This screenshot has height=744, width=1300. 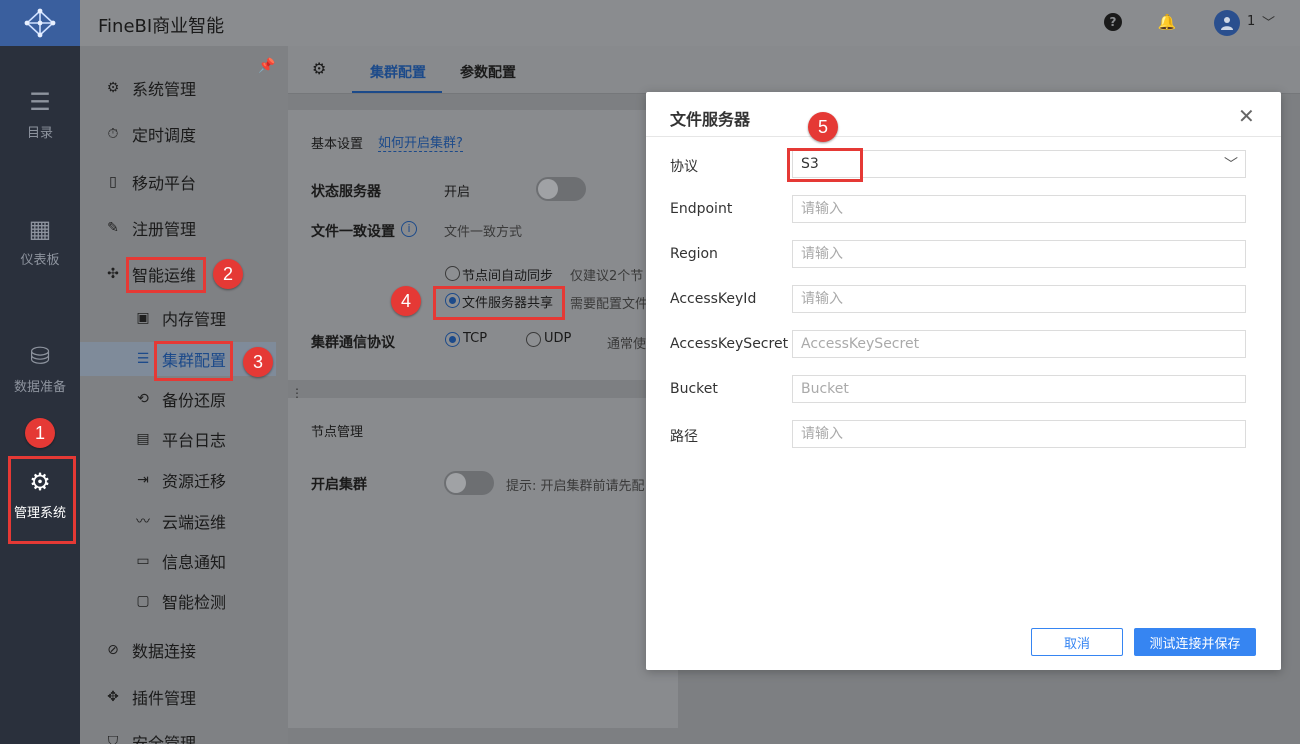 What do you see at coordinates (475, 338) in the screenshot?
I see `radio-tcp-label: TCP` at bounding box center [475, 338].